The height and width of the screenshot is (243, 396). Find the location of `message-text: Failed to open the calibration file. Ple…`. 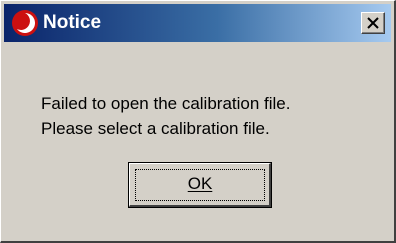

message-text: Failed to open the calibration file. Ple… is located at coordinates (166, 116).